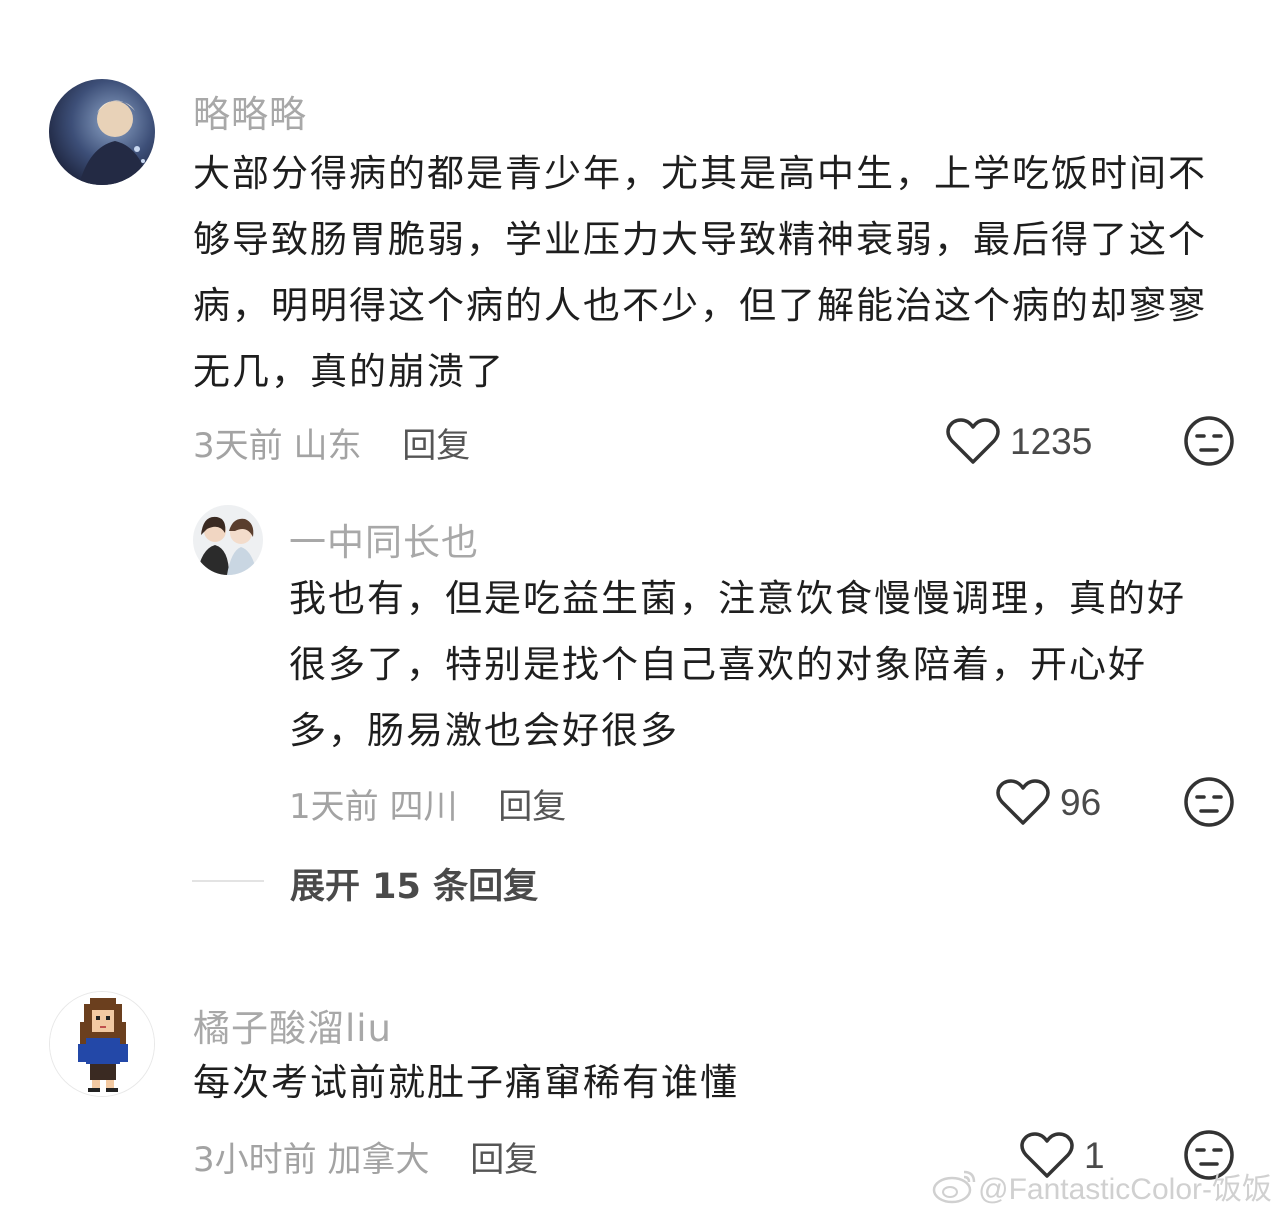  I want to click on like-button: 1235, so click(1019, 442).